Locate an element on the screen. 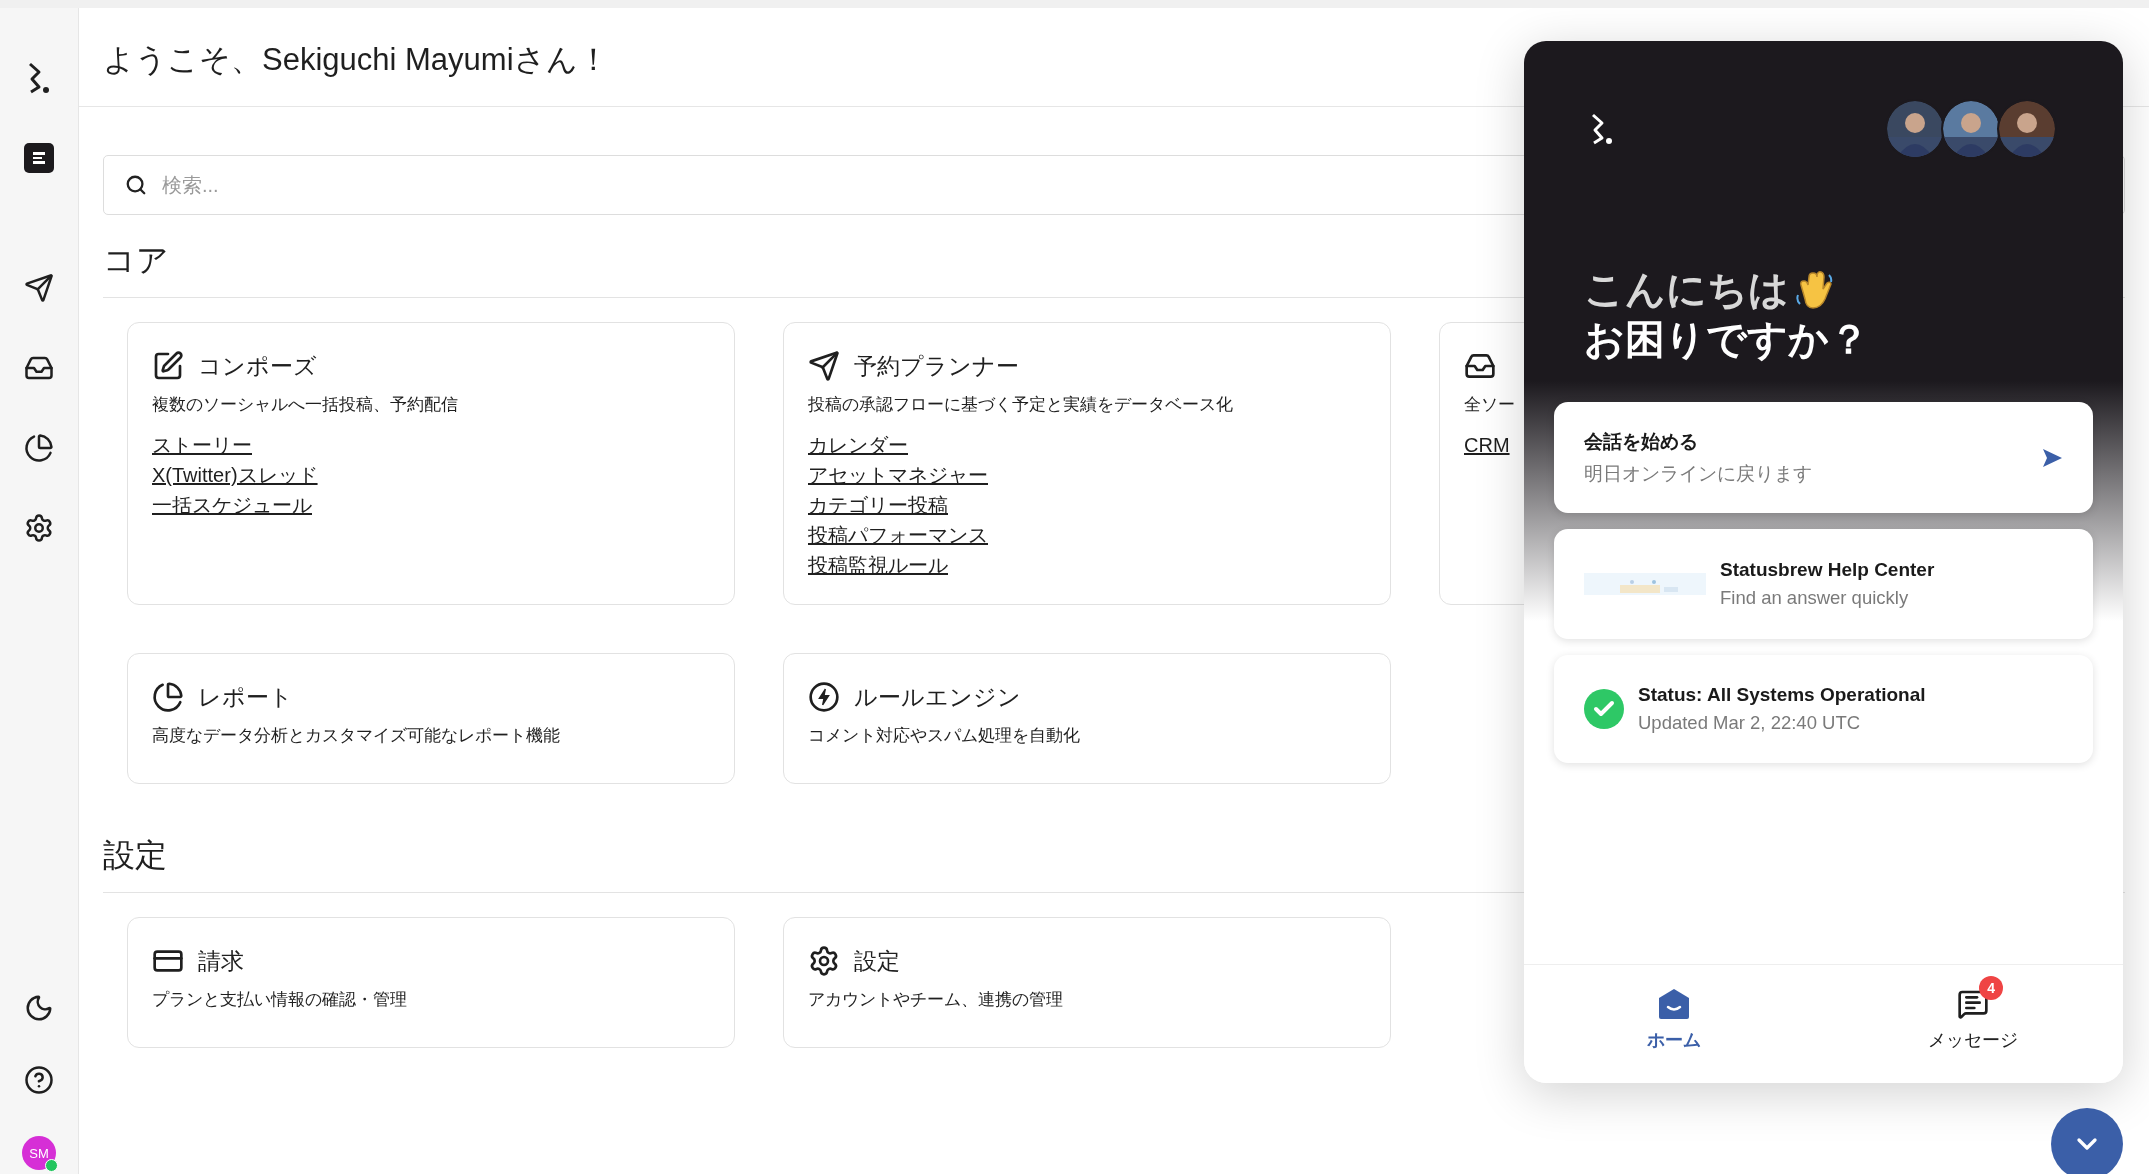 This screenshot has height=1174, width=2149. feature-card: レポート 高度なデータ分析とカスタマイズ可能なレポート機能 is located at coordinates (431, 718).